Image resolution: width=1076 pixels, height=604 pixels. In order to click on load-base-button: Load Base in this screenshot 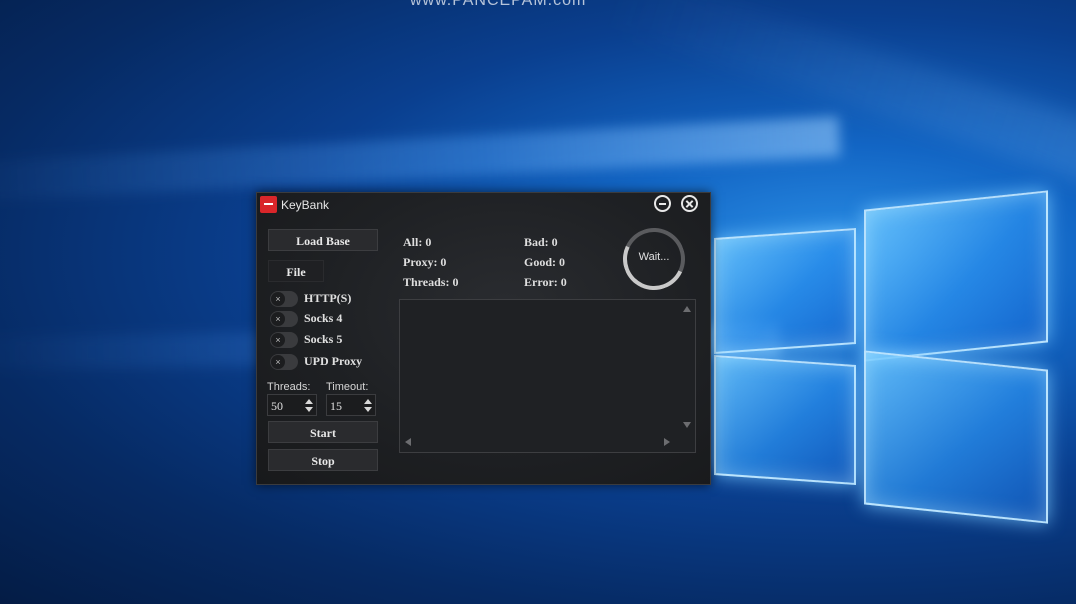, I will do `click(323, 240)`.